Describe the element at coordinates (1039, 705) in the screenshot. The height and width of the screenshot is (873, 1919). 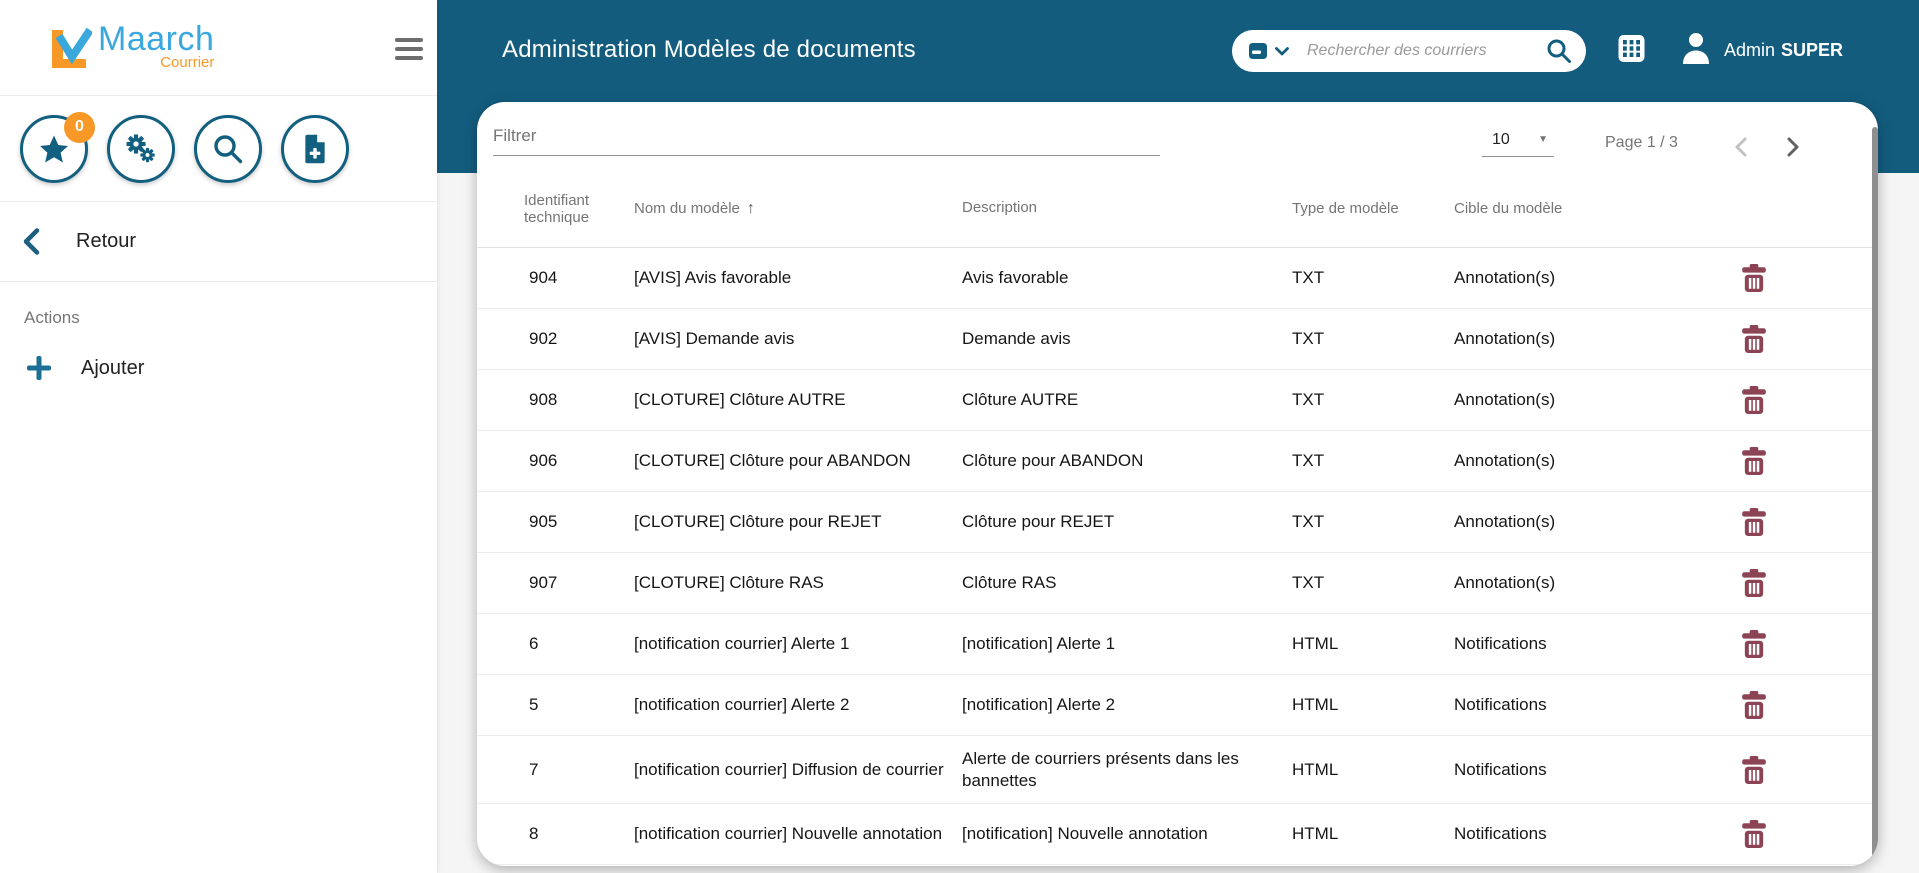
I see `cell-description: [notification] Alerte 2` at that location.